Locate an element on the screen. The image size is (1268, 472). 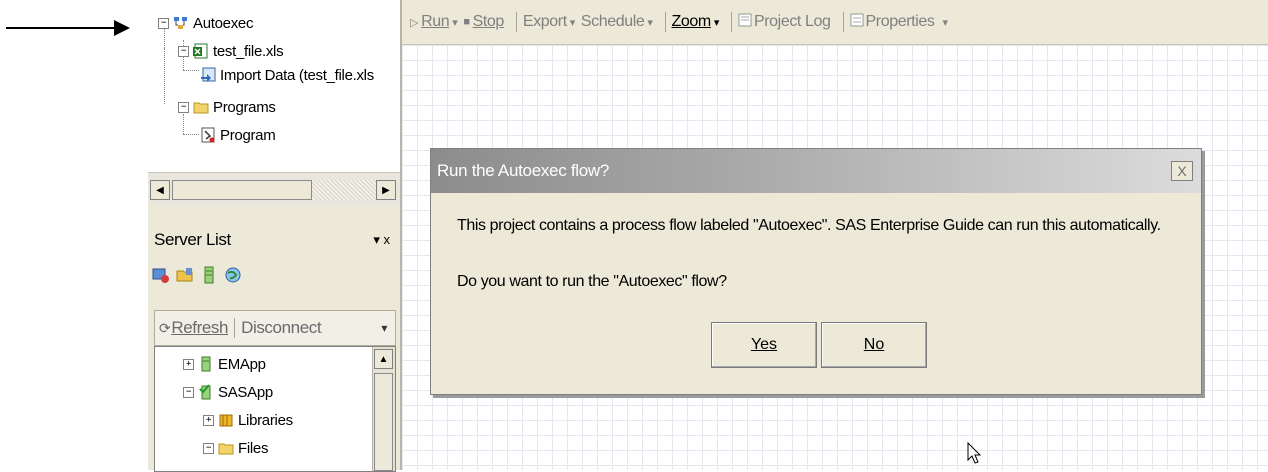
refresh-button: Refresh is located at coordinates (199, 328).